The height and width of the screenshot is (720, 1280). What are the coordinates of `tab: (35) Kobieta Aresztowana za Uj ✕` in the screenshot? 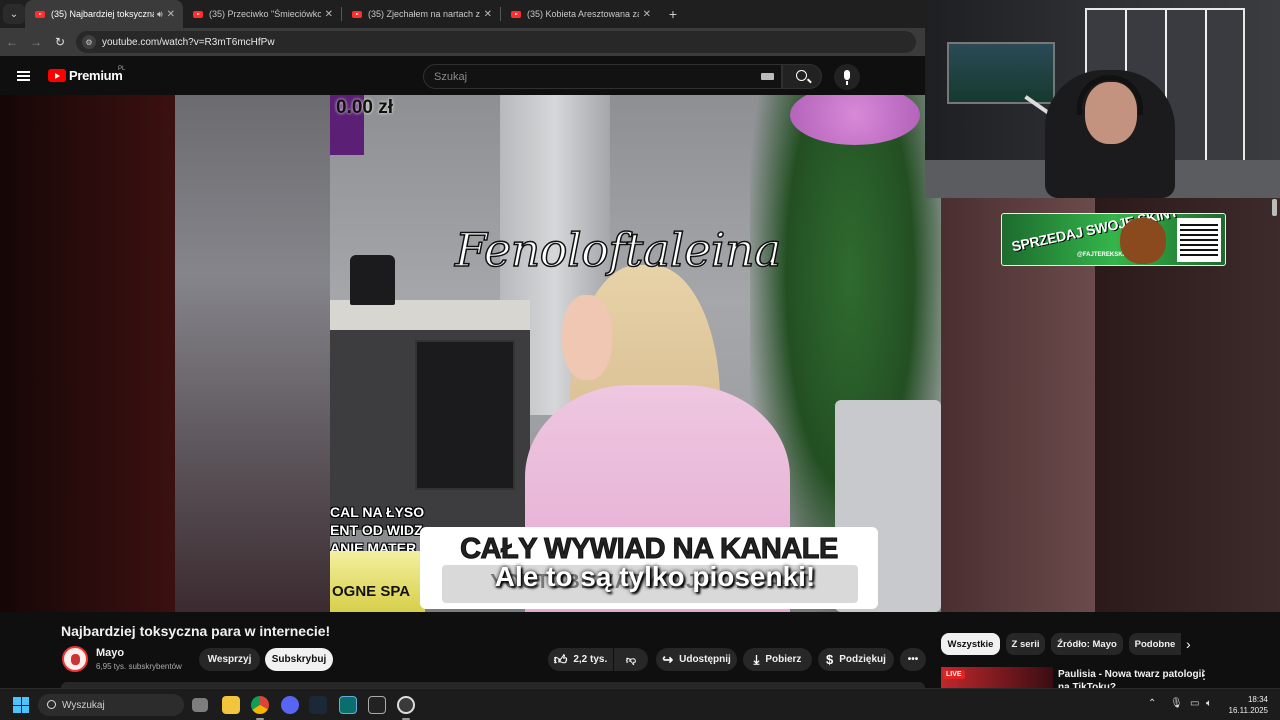 It's located at (580, 14).